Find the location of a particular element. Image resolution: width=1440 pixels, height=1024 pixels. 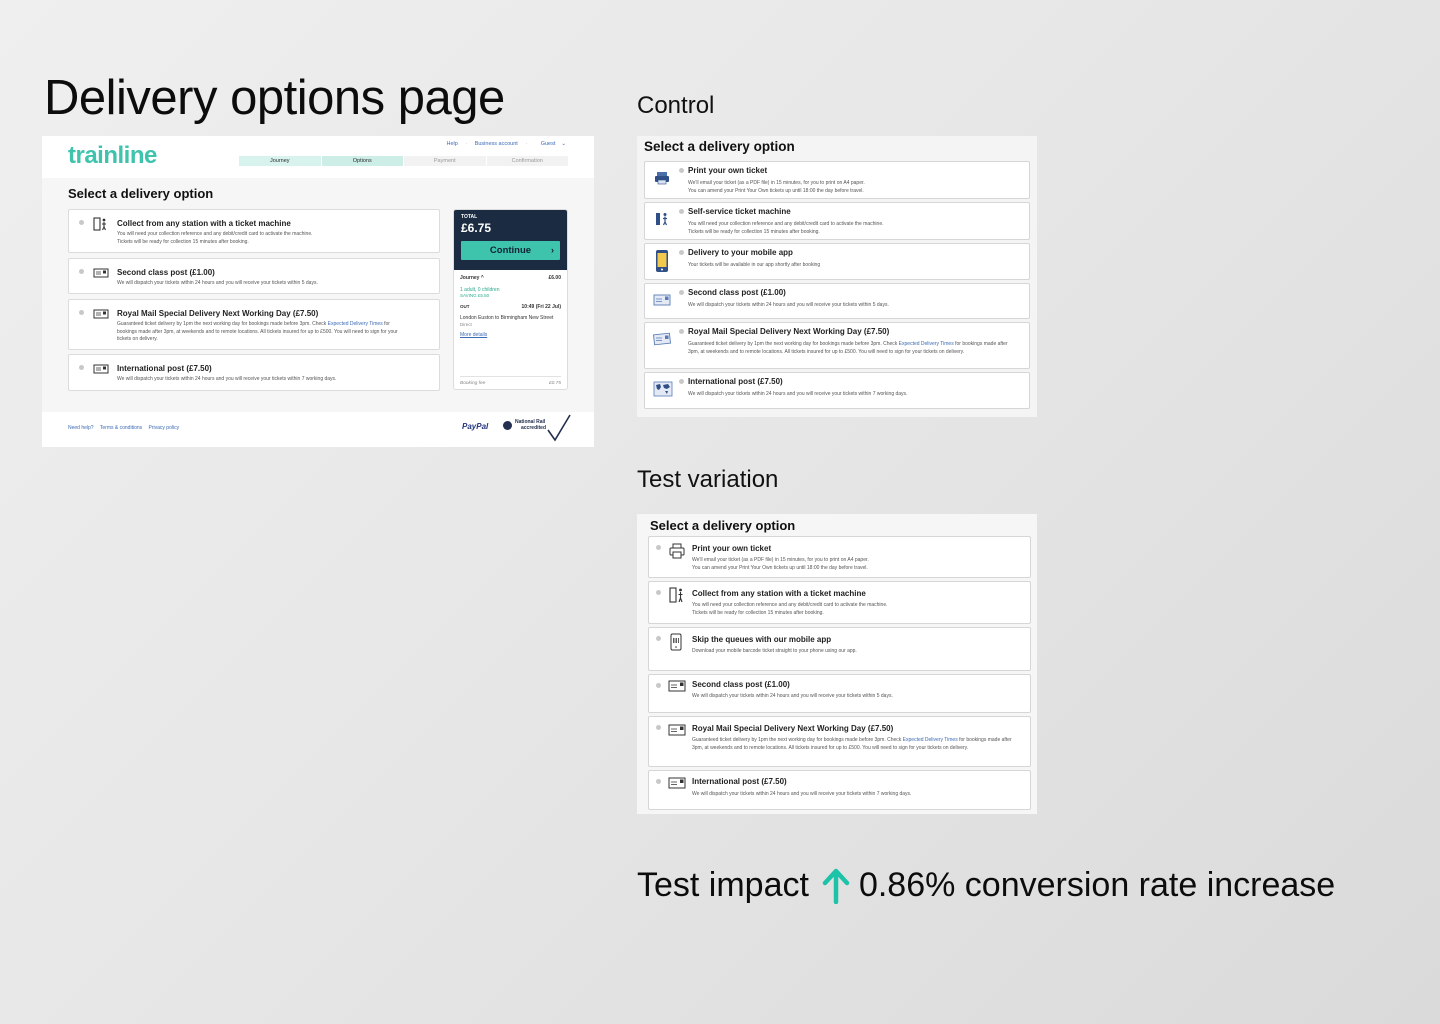

progress-steps: Journey Options Payment Confirmation is located at coordinates (404, 161).